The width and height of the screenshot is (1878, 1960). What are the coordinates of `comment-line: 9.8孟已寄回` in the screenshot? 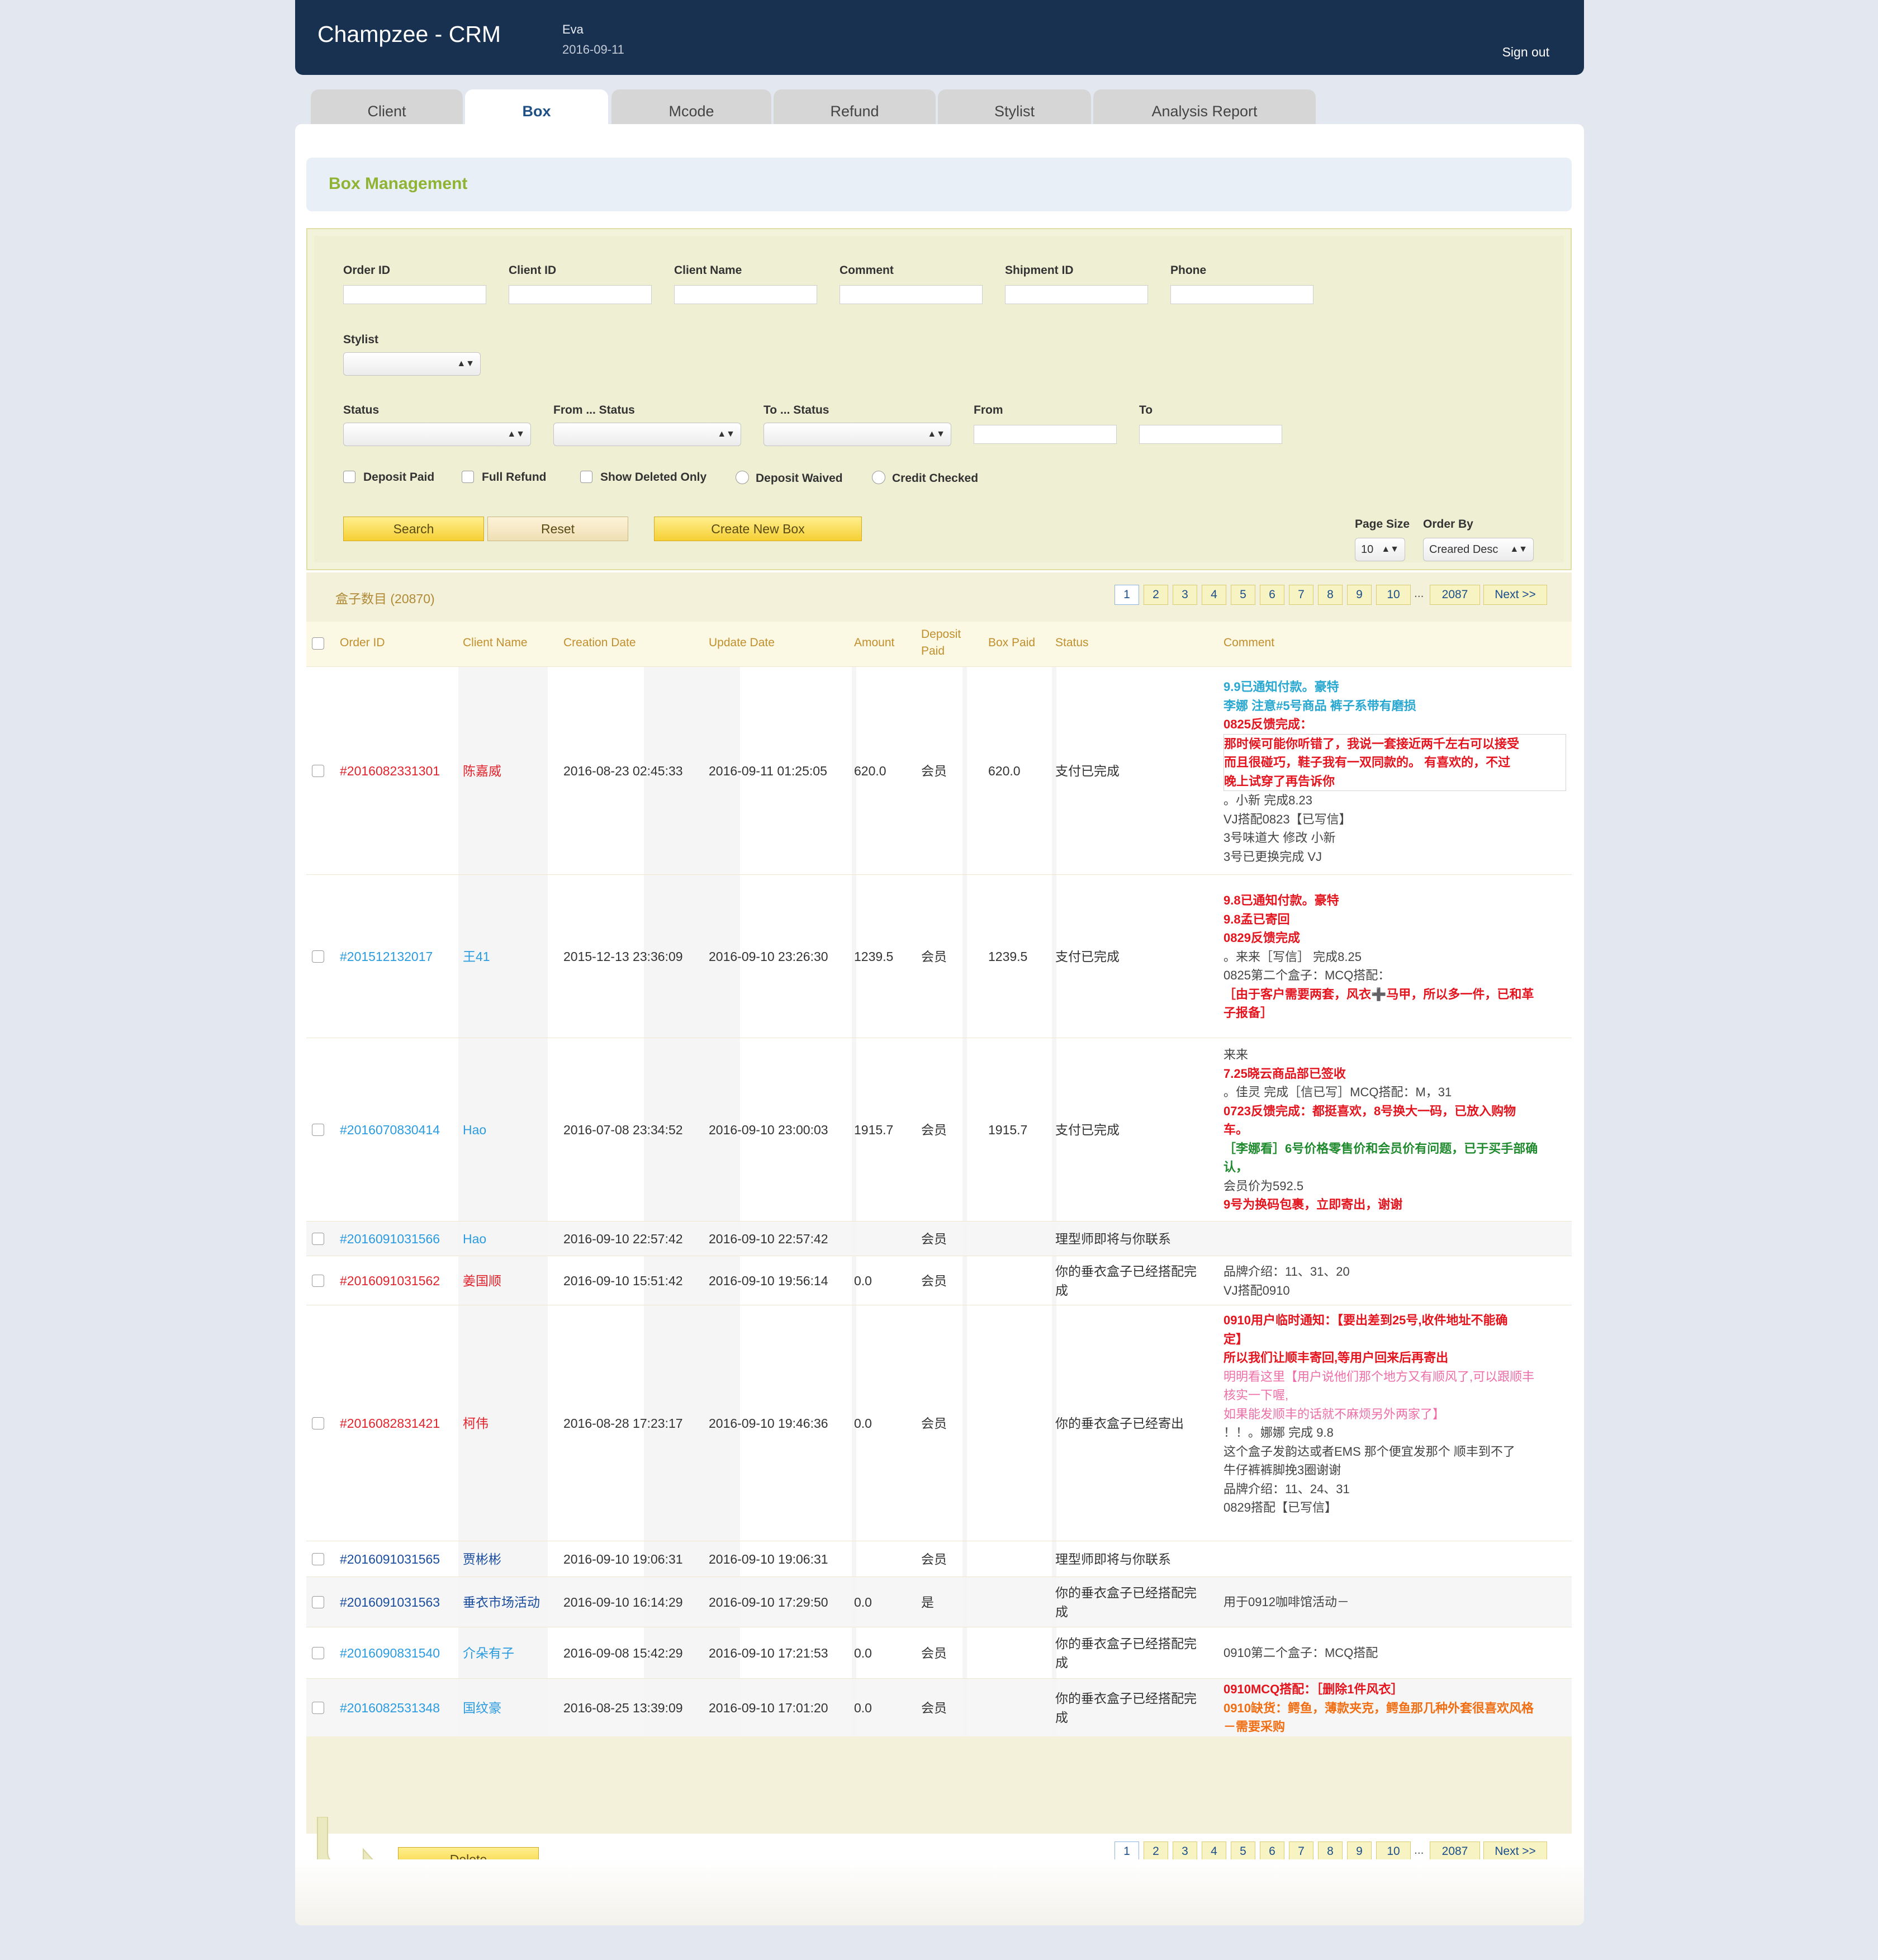 It's located at (1256, 919).